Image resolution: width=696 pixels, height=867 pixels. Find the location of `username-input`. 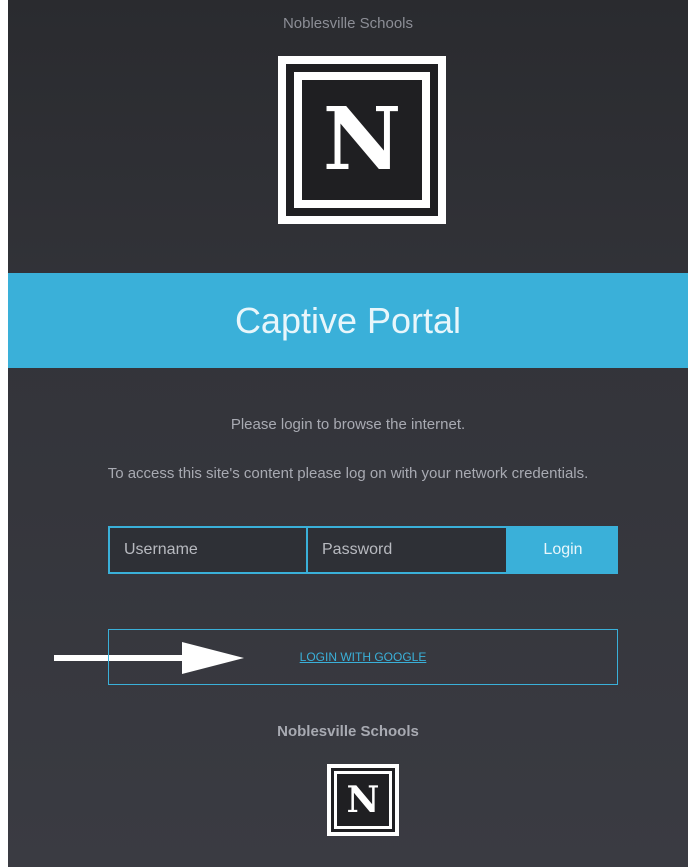

username-input is located at coordinates (208, 550).